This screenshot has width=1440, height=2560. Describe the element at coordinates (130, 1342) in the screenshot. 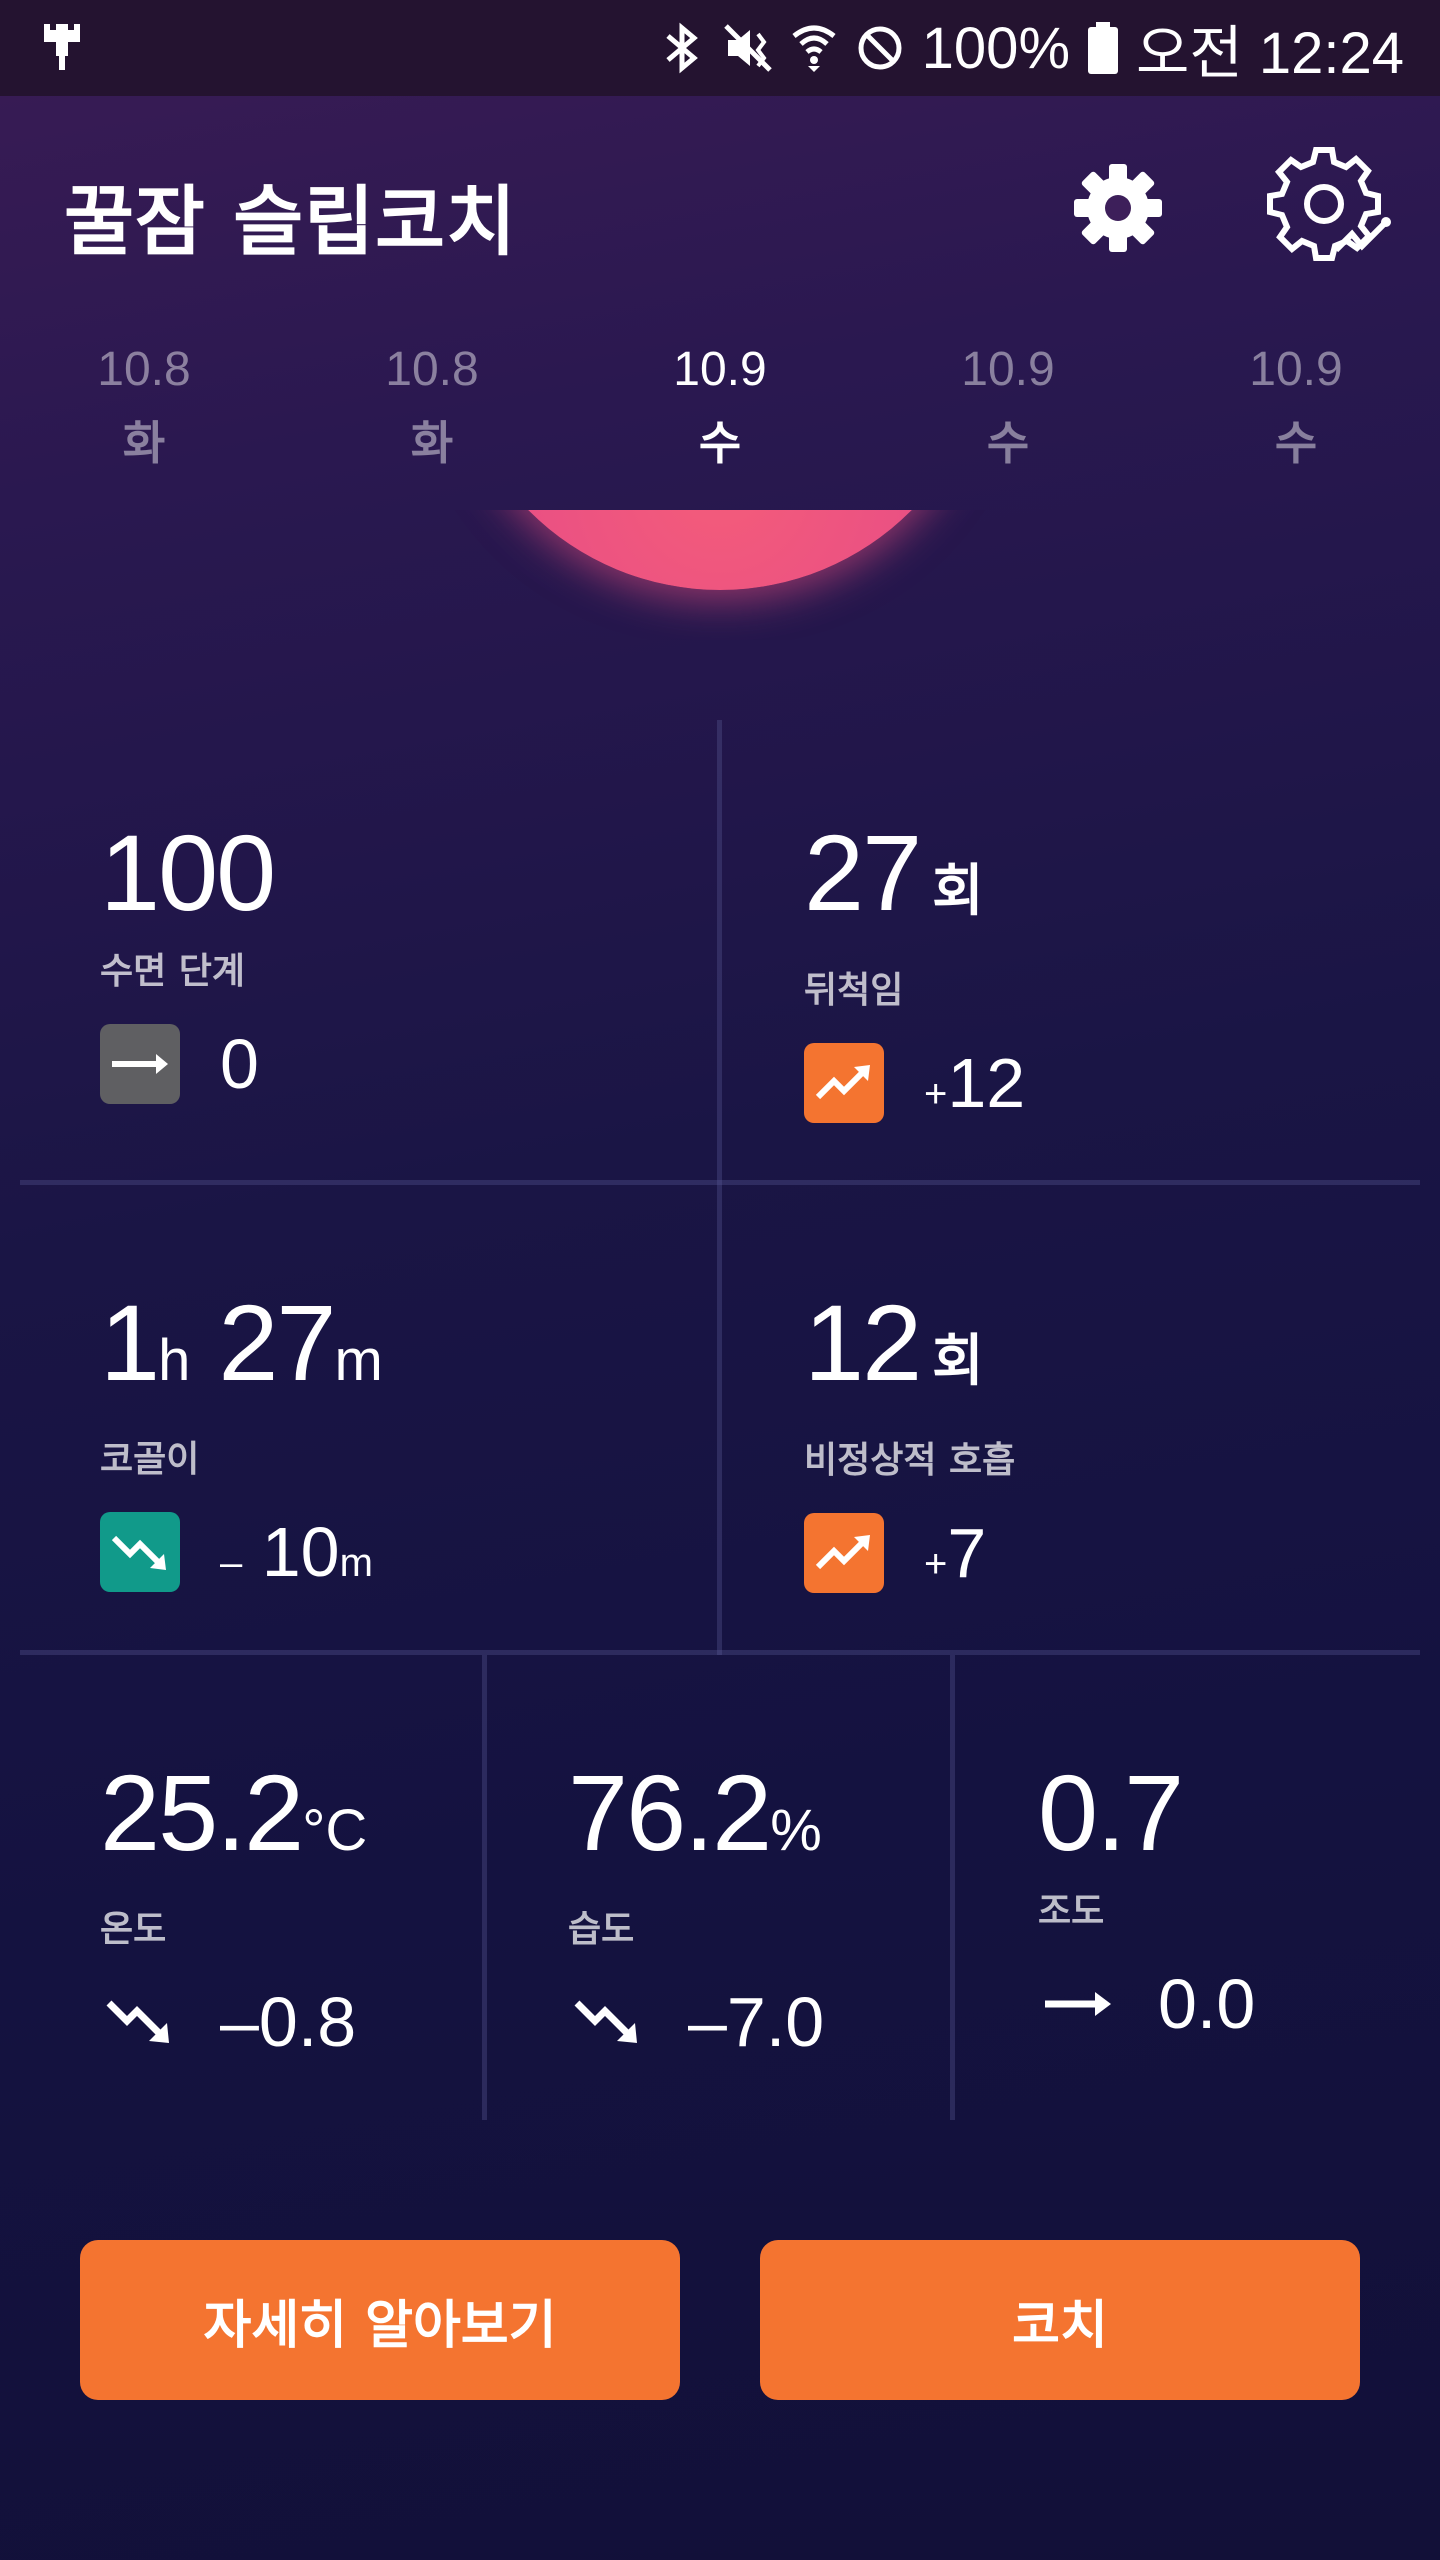

I see `metric-hours: 1` at that location.